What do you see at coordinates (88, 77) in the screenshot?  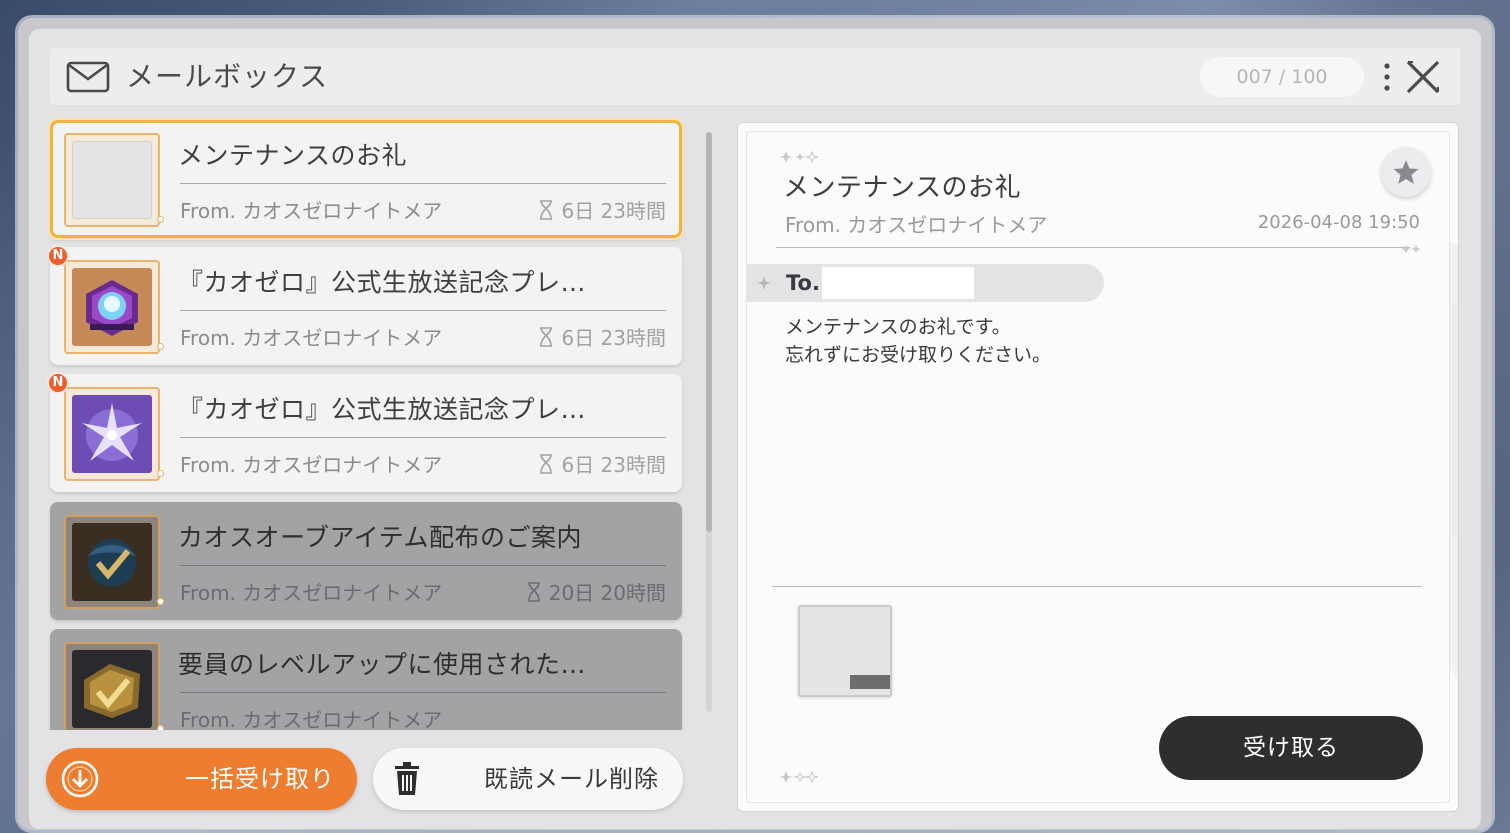 I see `envelope-icon` at bounding box center [88, 77].